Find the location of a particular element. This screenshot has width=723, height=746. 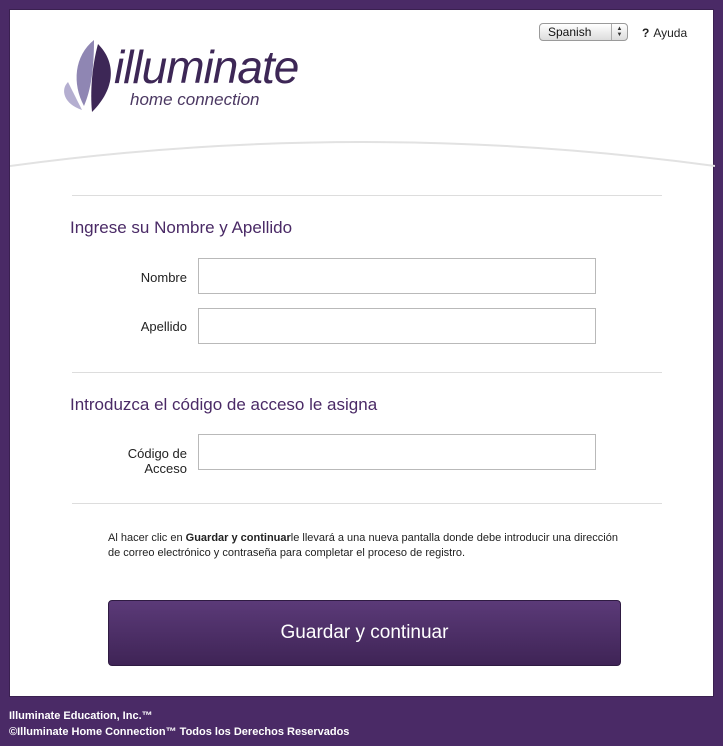

first-name-label: Nombre is located at coordinates (163, 277).